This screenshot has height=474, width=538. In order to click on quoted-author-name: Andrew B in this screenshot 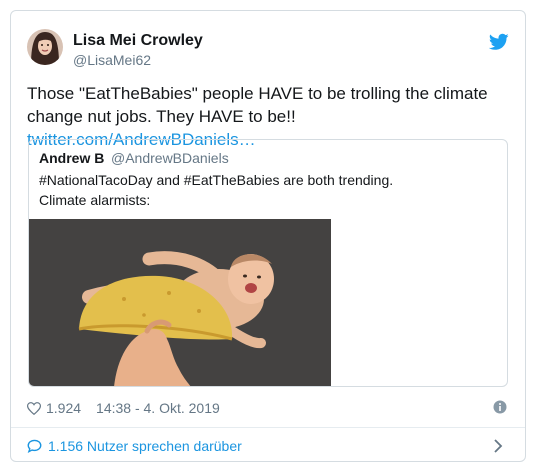, I will do `click(71, 158)`.